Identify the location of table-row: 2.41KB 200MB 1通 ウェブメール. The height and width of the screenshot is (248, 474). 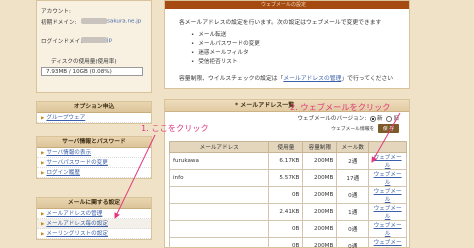
(287, 212).